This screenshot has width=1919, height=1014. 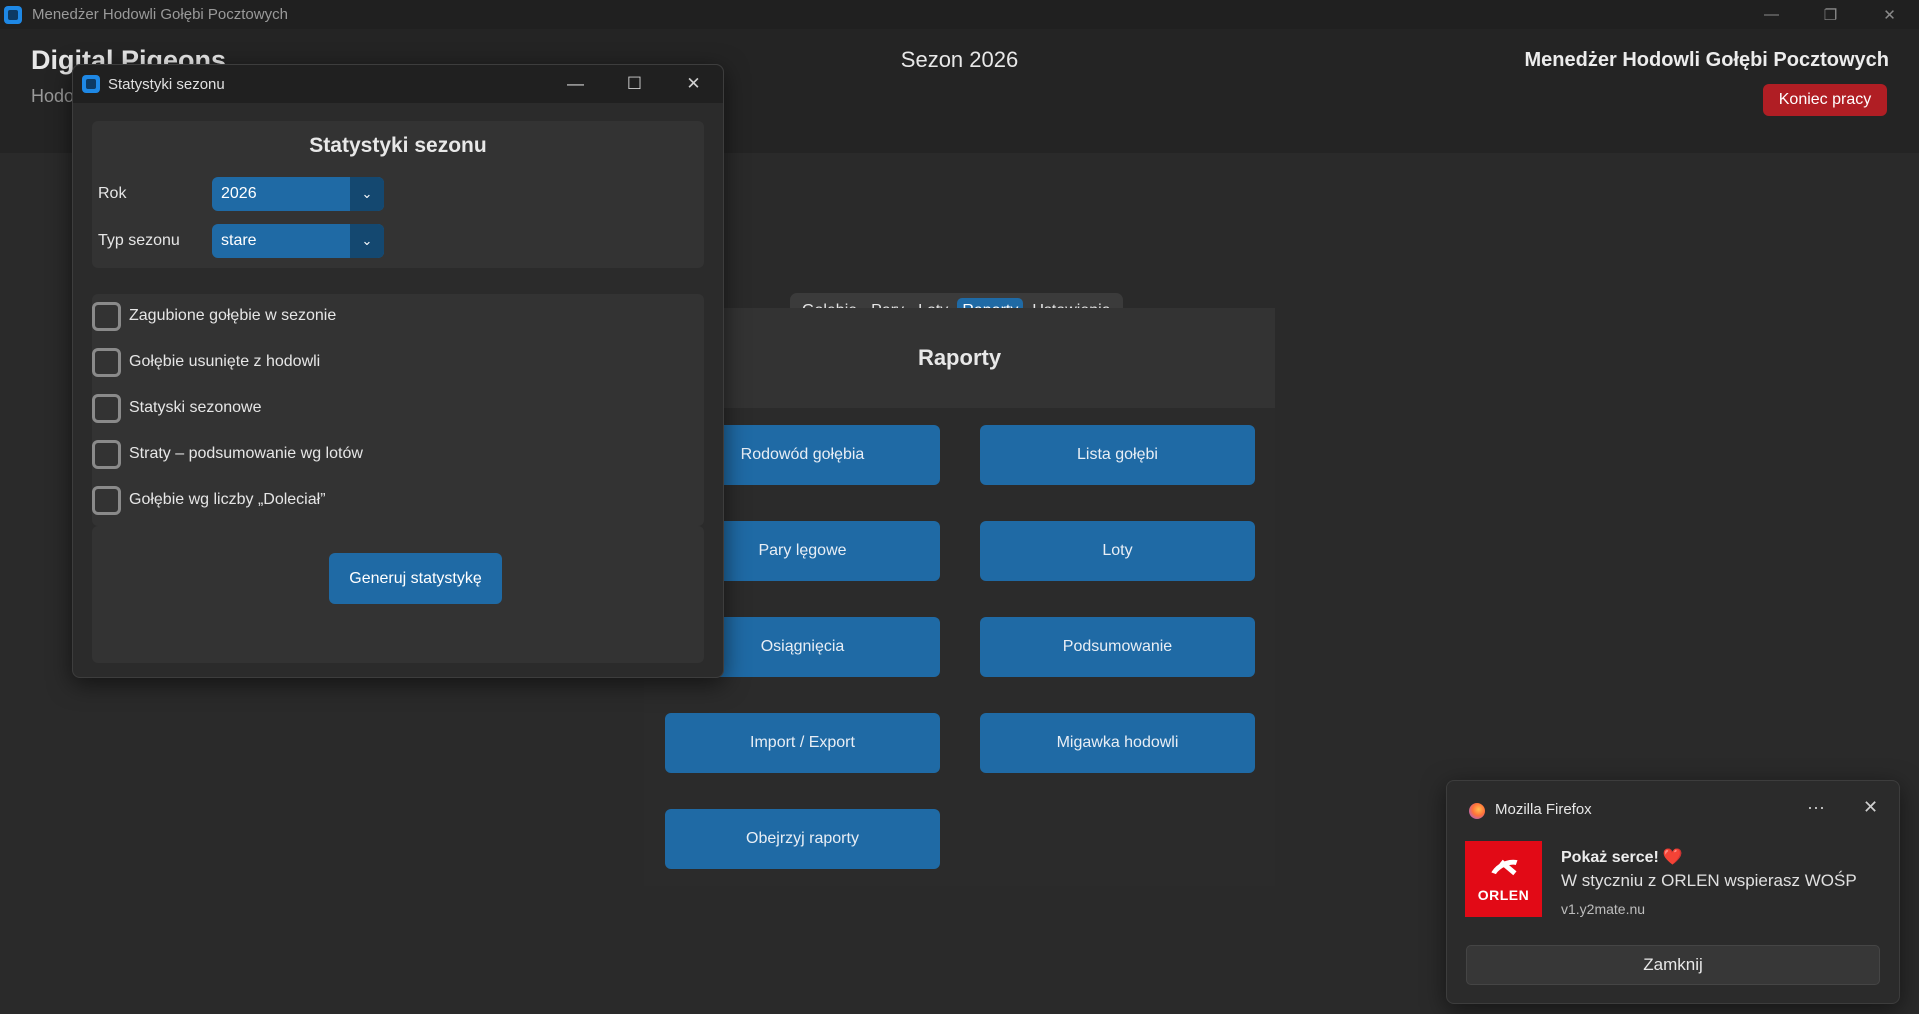 What do you see at coordinates (139, 240) in the screenshot?
I see `season-type-label: Typ sezonu` at bounding box center [139, 240].